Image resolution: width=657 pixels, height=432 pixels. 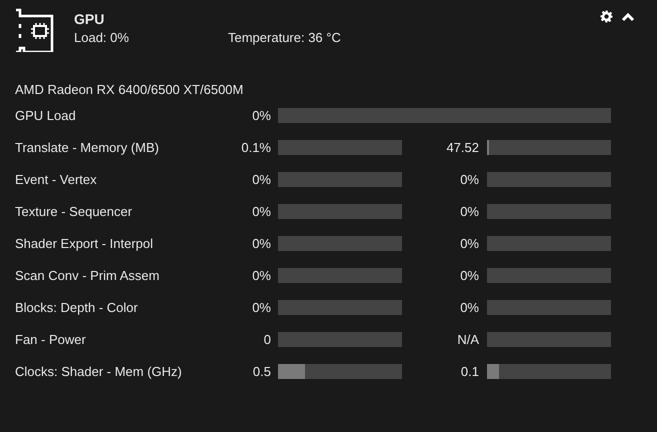 I want to click on metric-value: 0.1%, so click(x=256, y=147).